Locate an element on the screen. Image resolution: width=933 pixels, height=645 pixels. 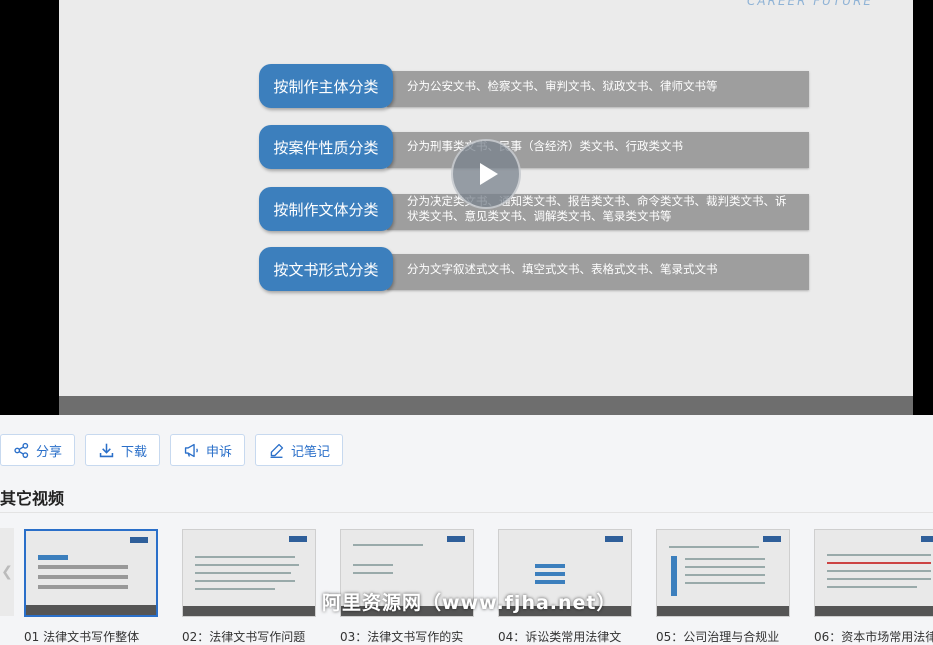
video-title: 04：诉讼类常用法律文 is located at coordinates (565, 636).